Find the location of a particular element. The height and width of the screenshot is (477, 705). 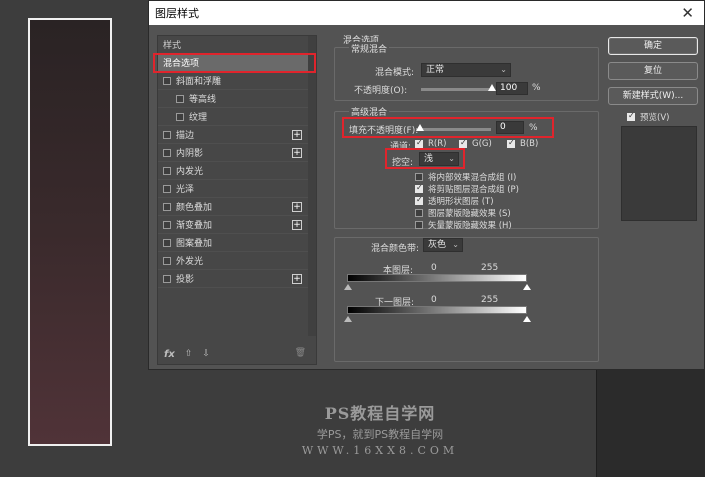

ok-button: 确定 is located at coordinates (653, 46).